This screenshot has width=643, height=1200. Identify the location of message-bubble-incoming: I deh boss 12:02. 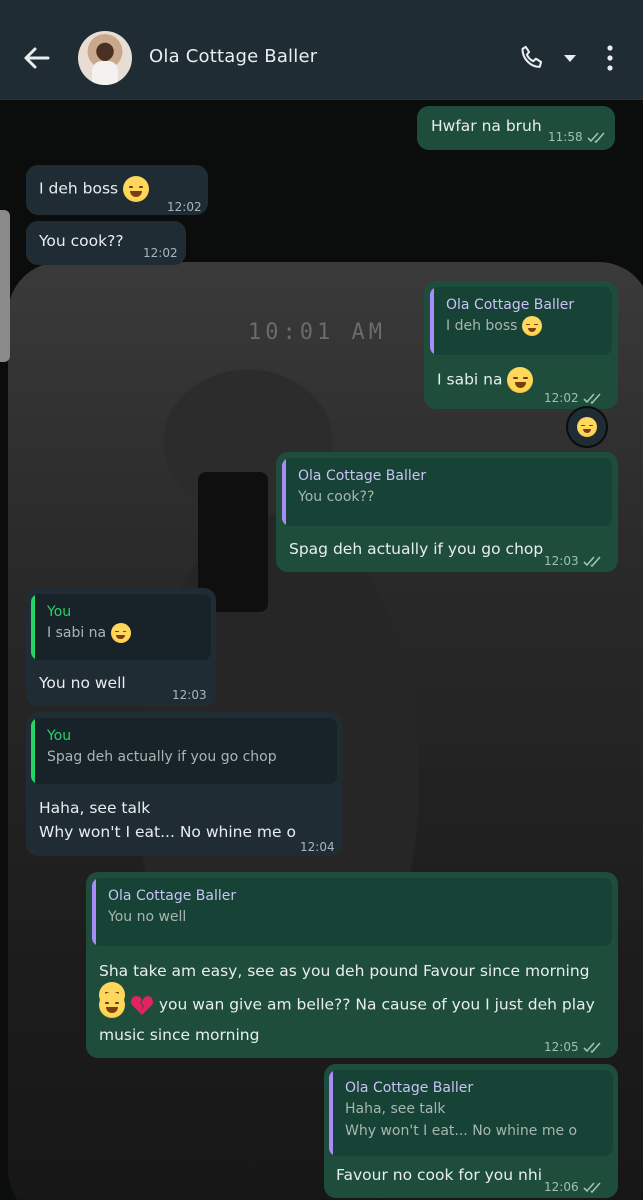
(117, 190).